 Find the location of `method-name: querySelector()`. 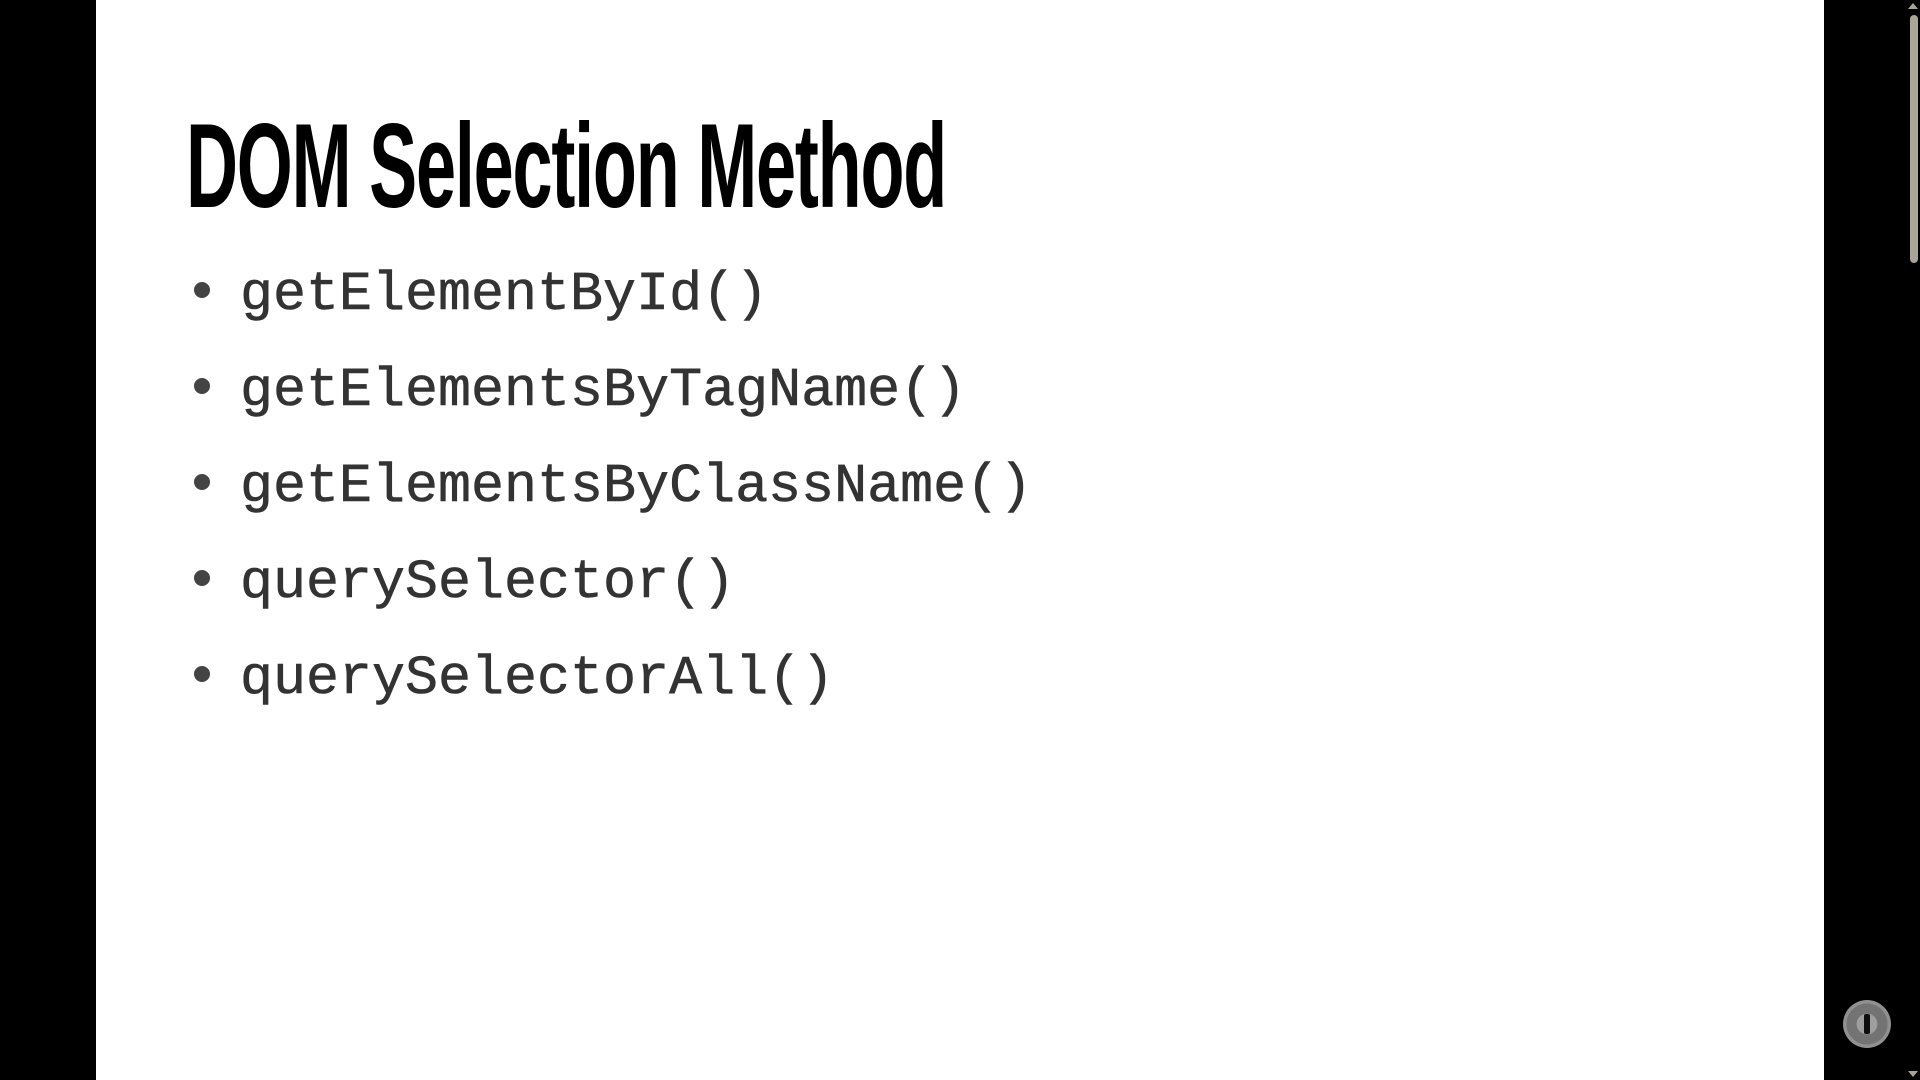

method-name: querySelector() is located at coordinates (488, 582).